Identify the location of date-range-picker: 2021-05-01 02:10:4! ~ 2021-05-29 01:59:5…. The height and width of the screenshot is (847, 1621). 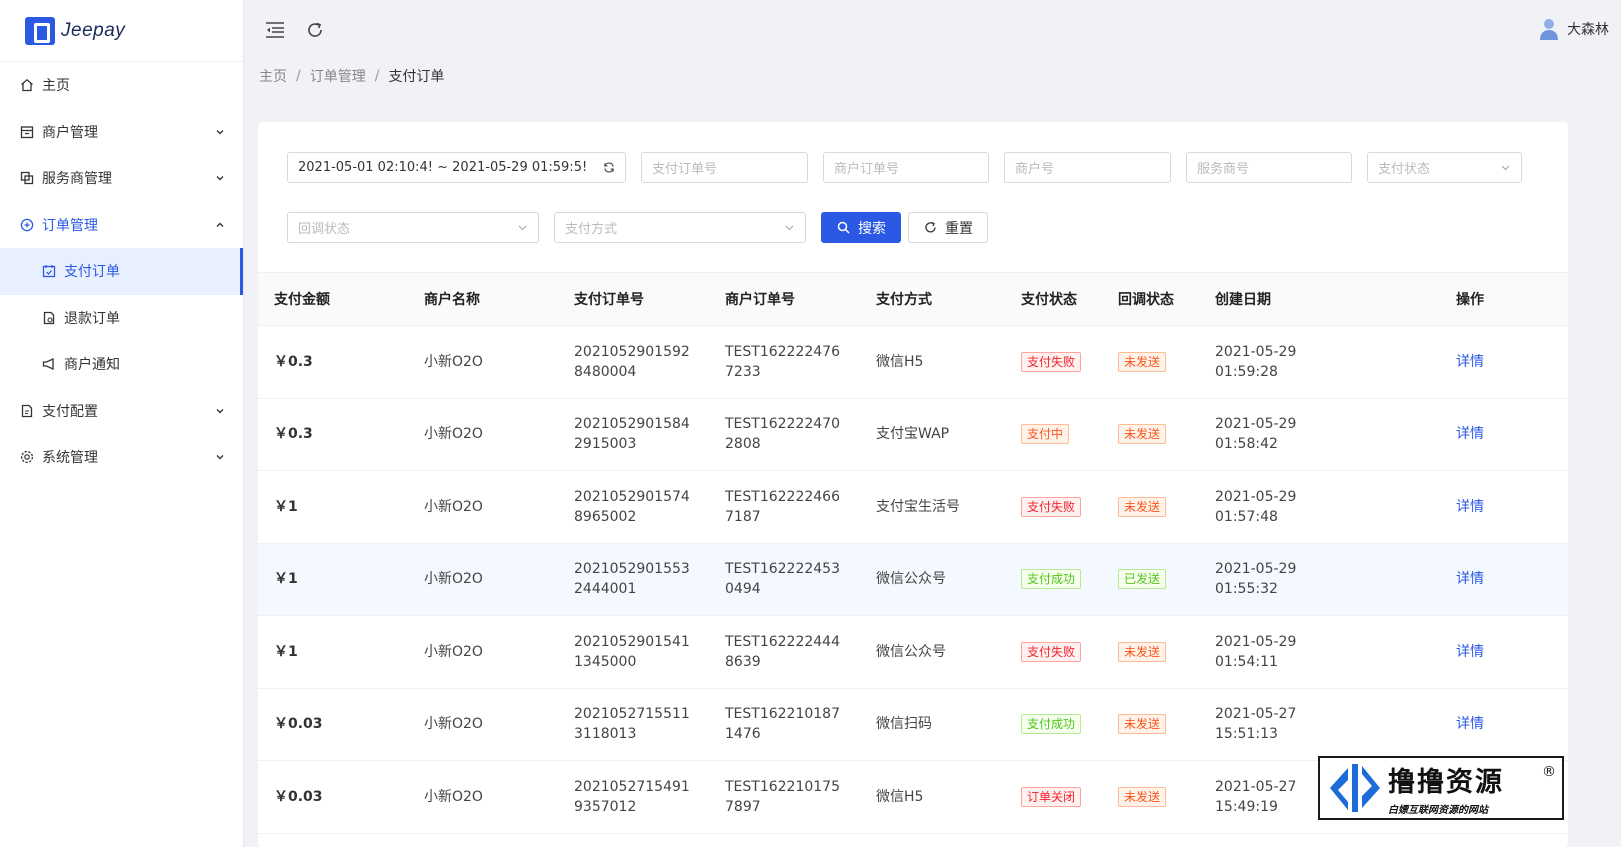
(456, 167).